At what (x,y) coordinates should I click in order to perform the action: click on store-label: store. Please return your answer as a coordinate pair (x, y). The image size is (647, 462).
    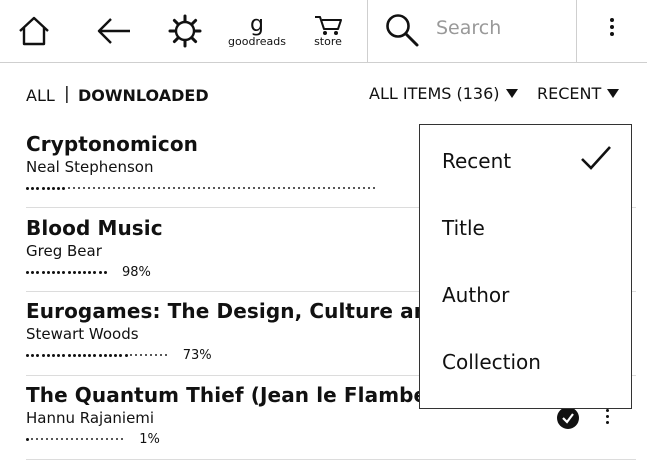
    Looking at the image, I should click on (328, 41).